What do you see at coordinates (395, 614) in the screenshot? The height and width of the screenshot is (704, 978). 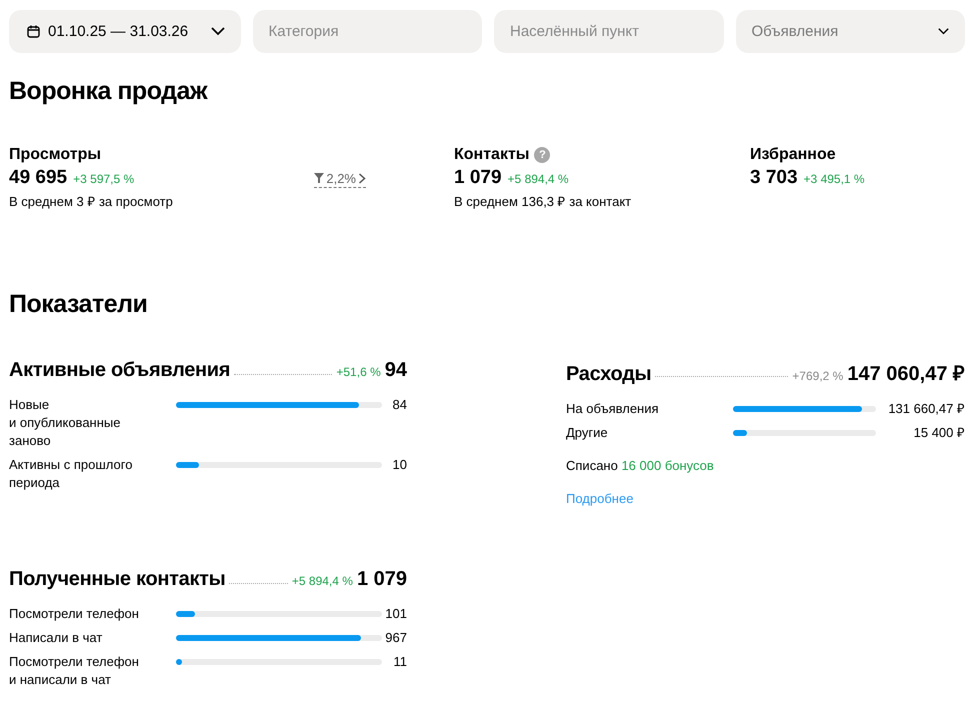 I see `row-value: 101` at bounding box center [395, 614].